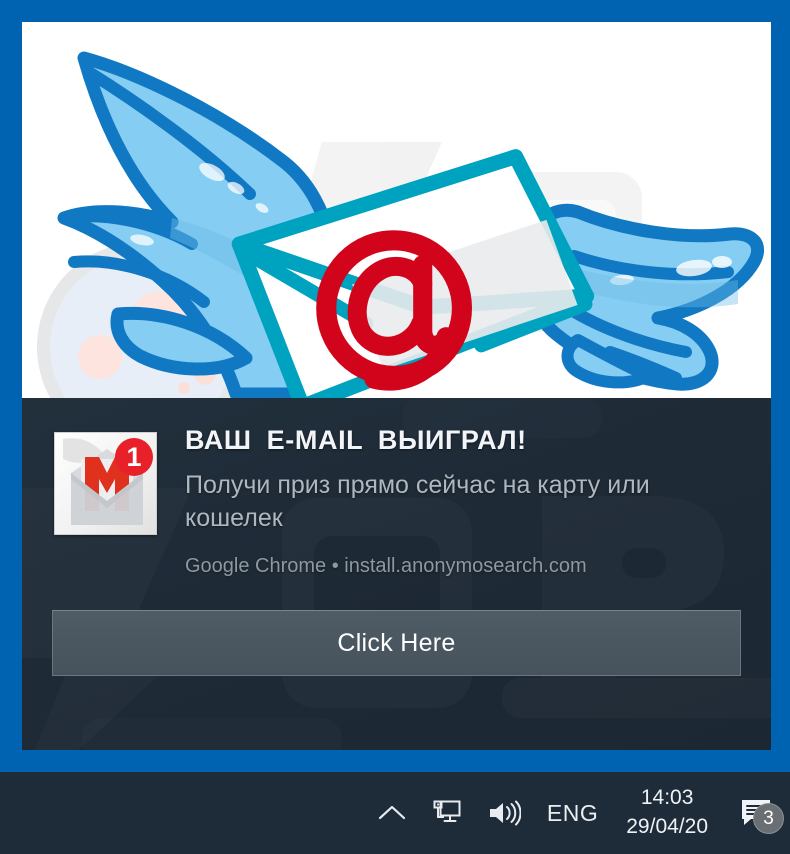 This screenshot has width=790, height=854. I want to click on show-hidden-icons-button, so click(392, 813).